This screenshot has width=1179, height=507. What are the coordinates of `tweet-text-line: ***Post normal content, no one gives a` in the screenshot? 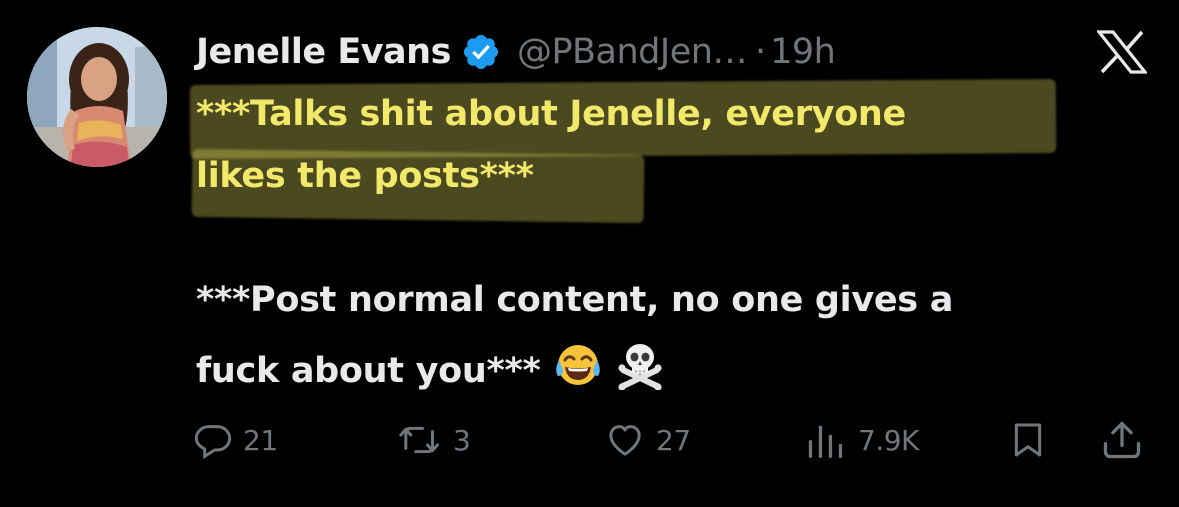 It's located at (575, 300).